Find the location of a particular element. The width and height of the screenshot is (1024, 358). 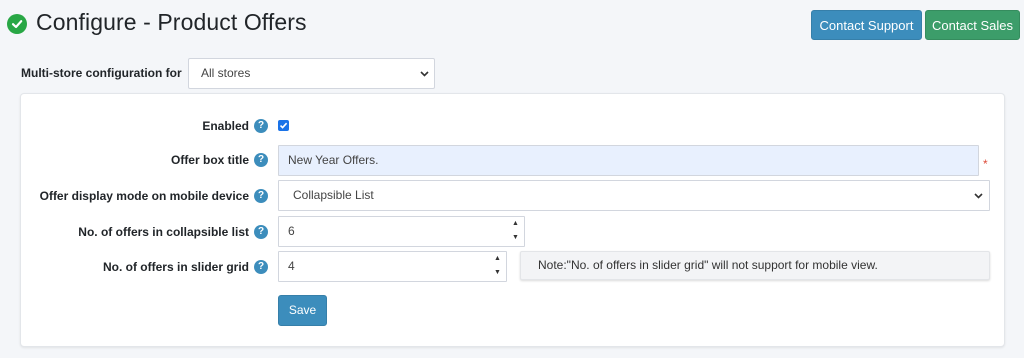

contact-sales-button: Contact Sales is located at coordinates (972, 25).